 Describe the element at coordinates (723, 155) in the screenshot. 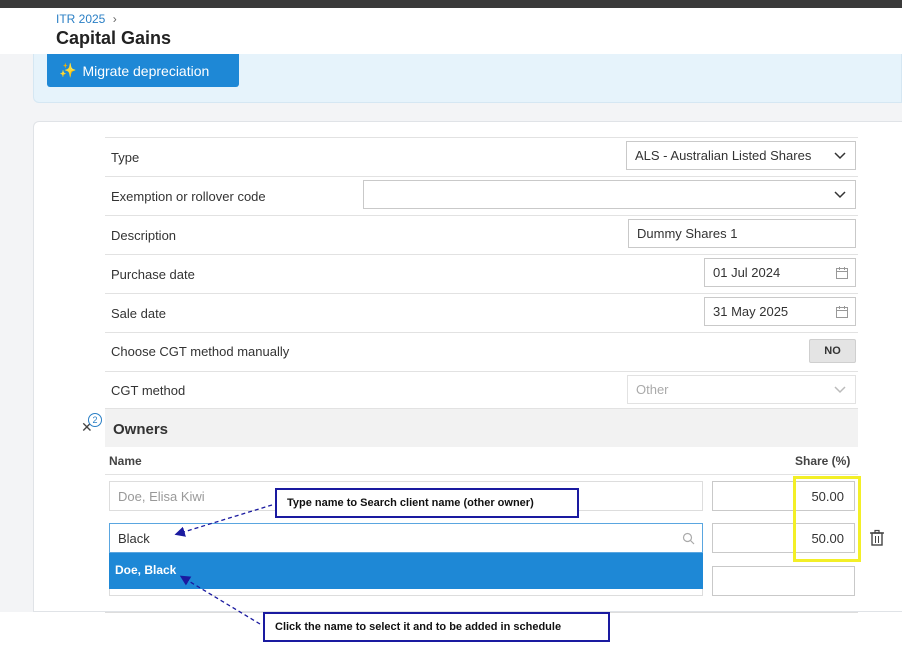

I see `type-value: ALS - Australian Listed Shares` at that location.